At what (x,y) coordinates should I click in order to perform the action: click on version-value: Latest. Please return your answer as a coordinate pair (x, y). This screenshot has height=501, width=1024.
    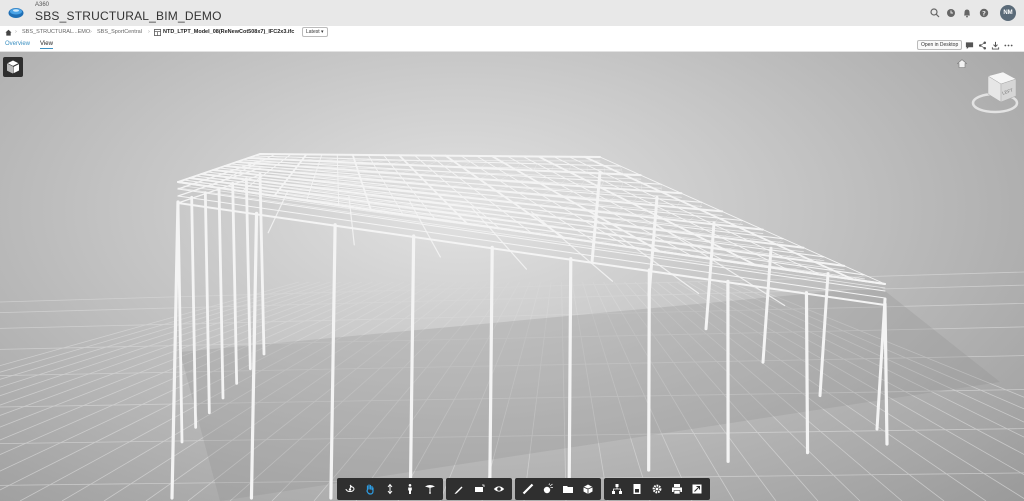
    Looking at the image, I should click on (313, 32).